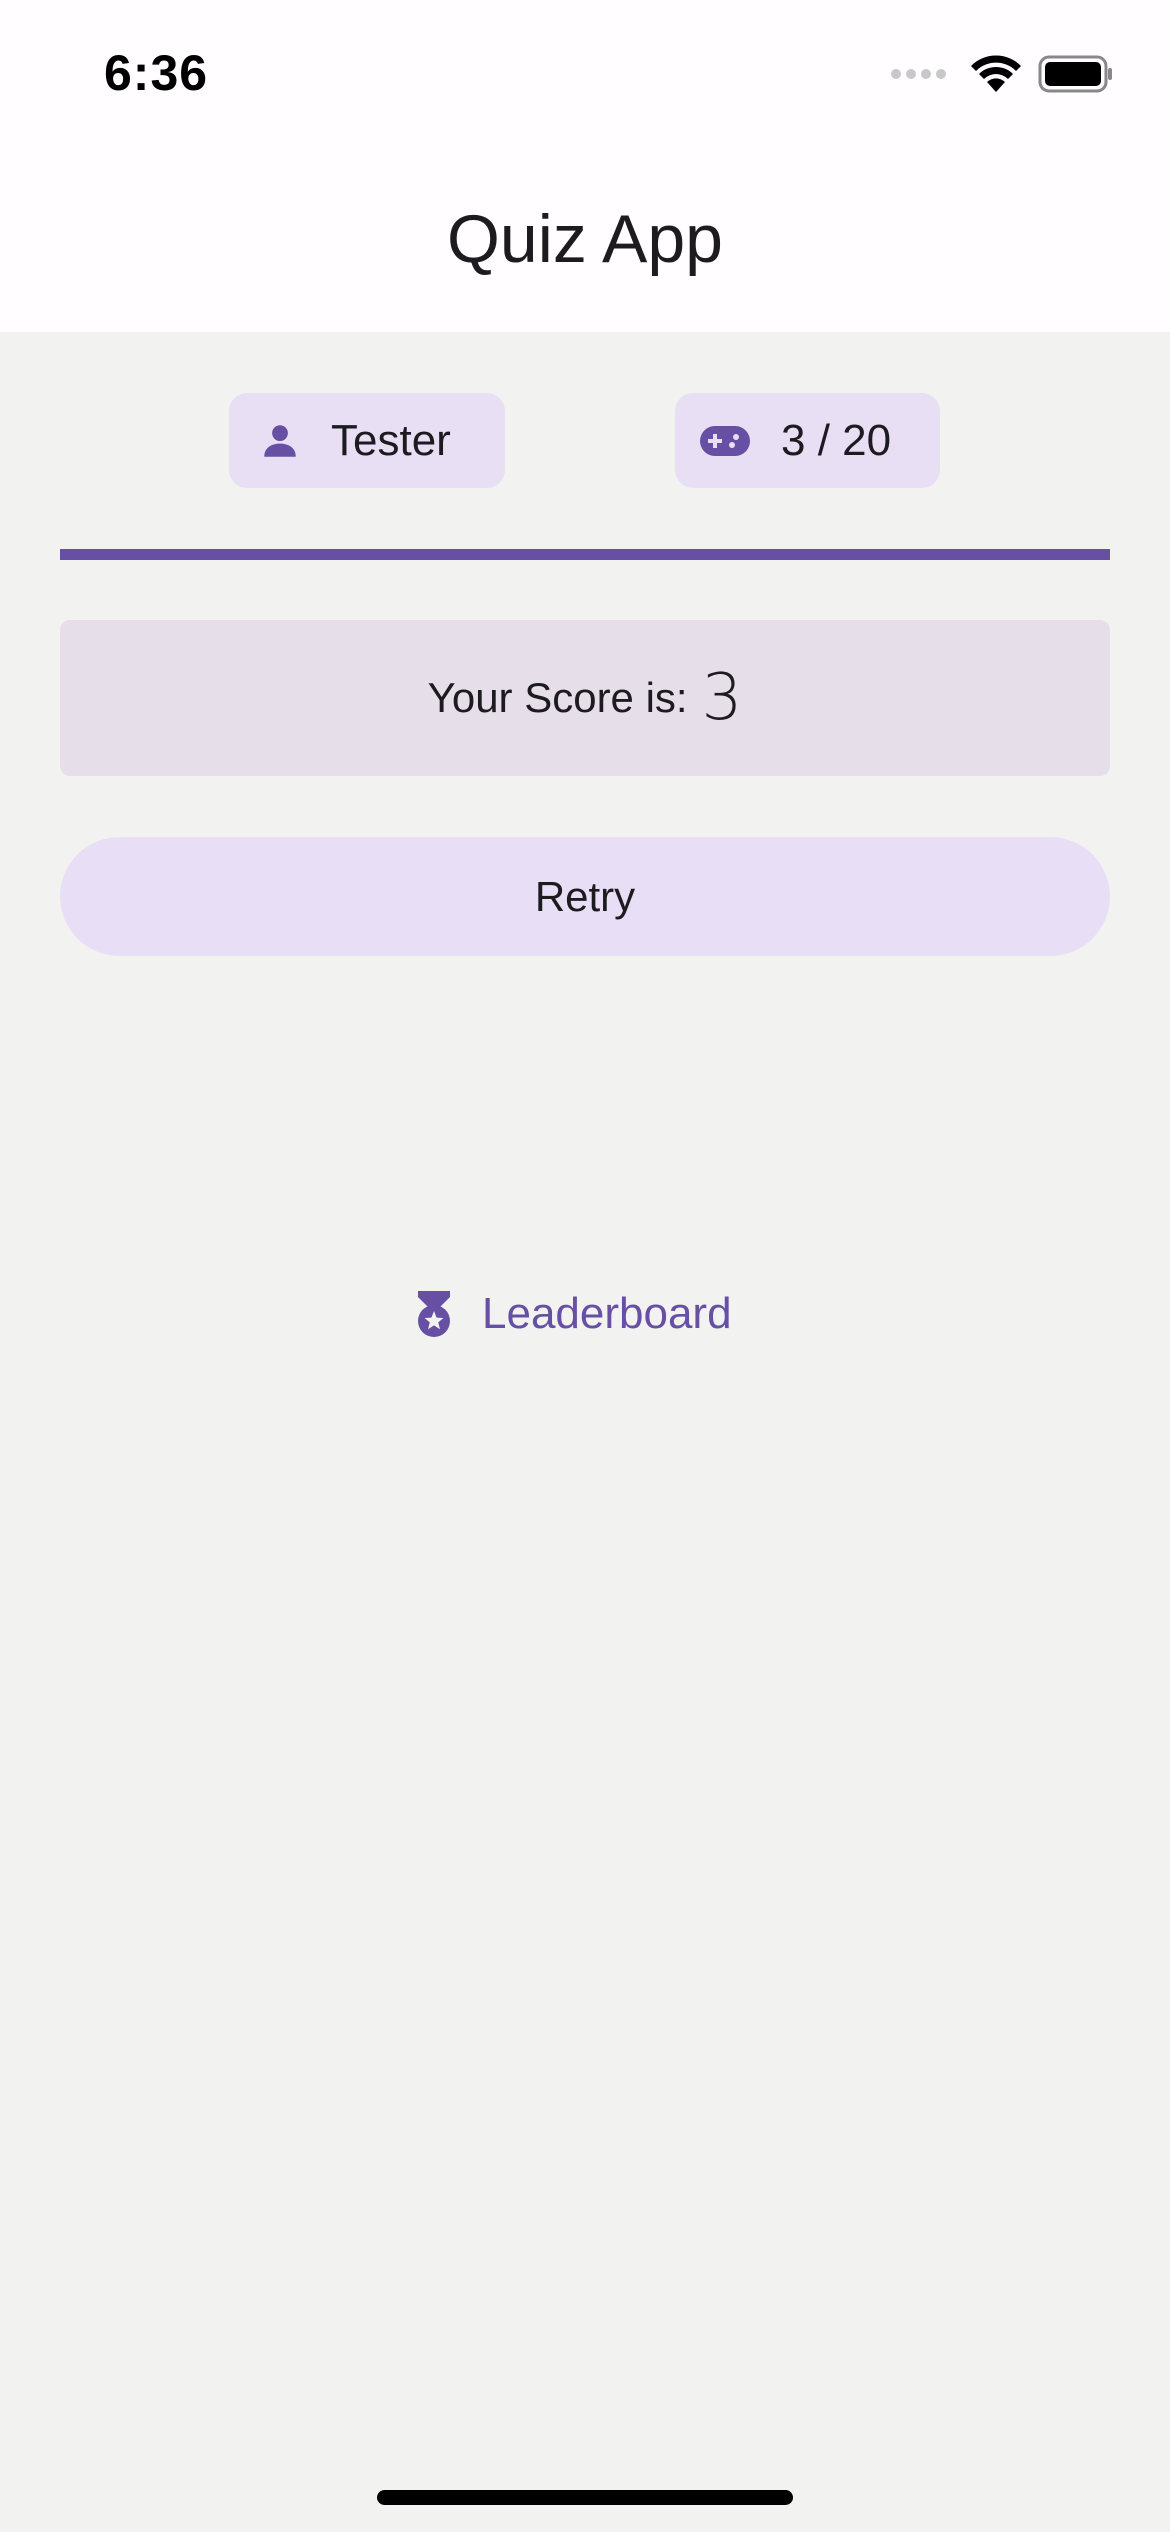 The image size is (1170, 2532). I want to click on status-time: 6:36, so click(156, 73).